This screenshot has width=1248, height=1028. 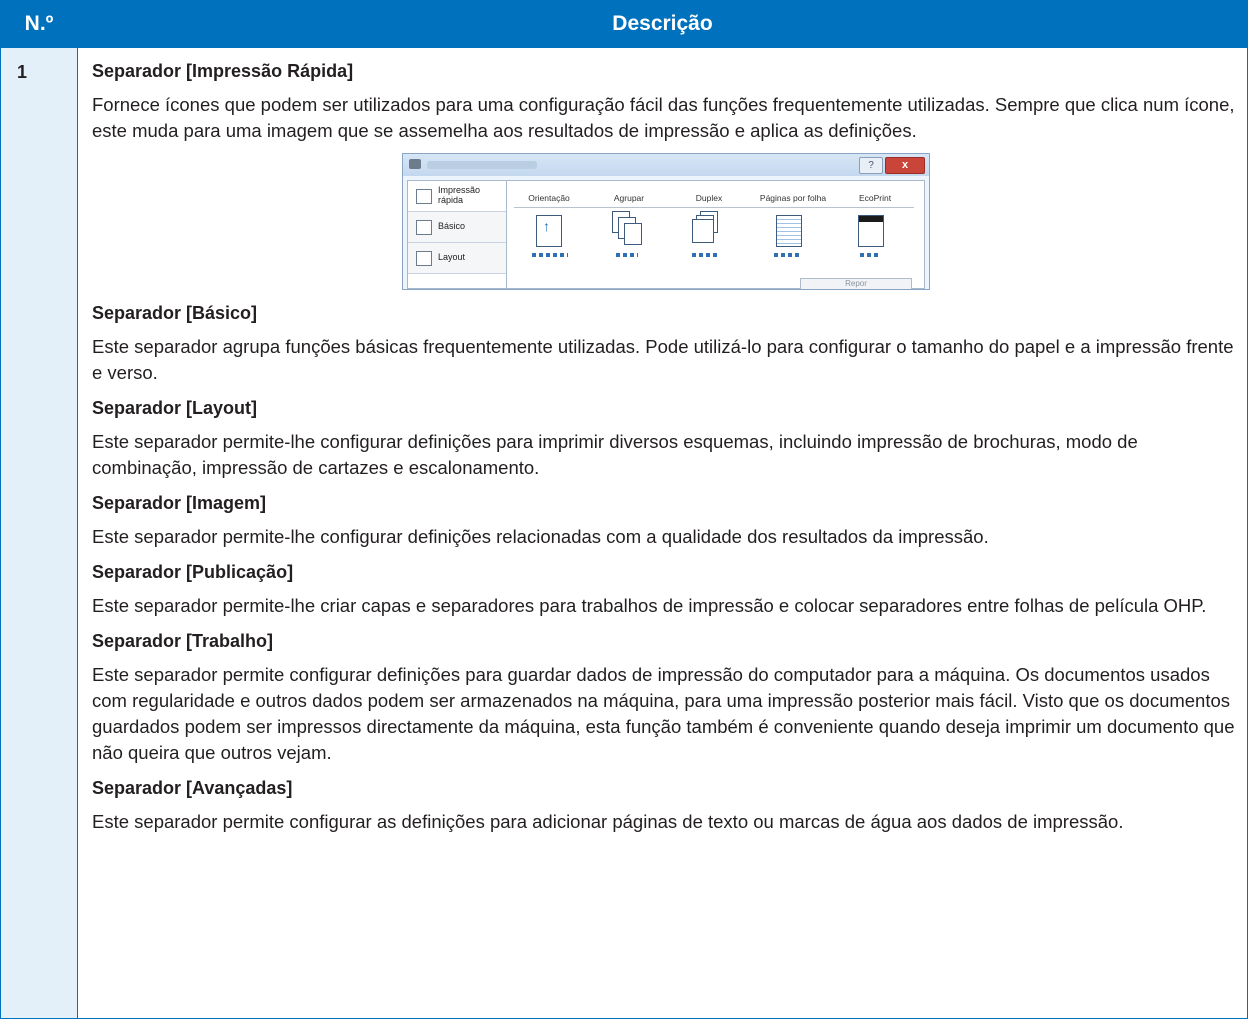 I want to click on dialog-title-bar: ? x, so click(x=666, y=165).